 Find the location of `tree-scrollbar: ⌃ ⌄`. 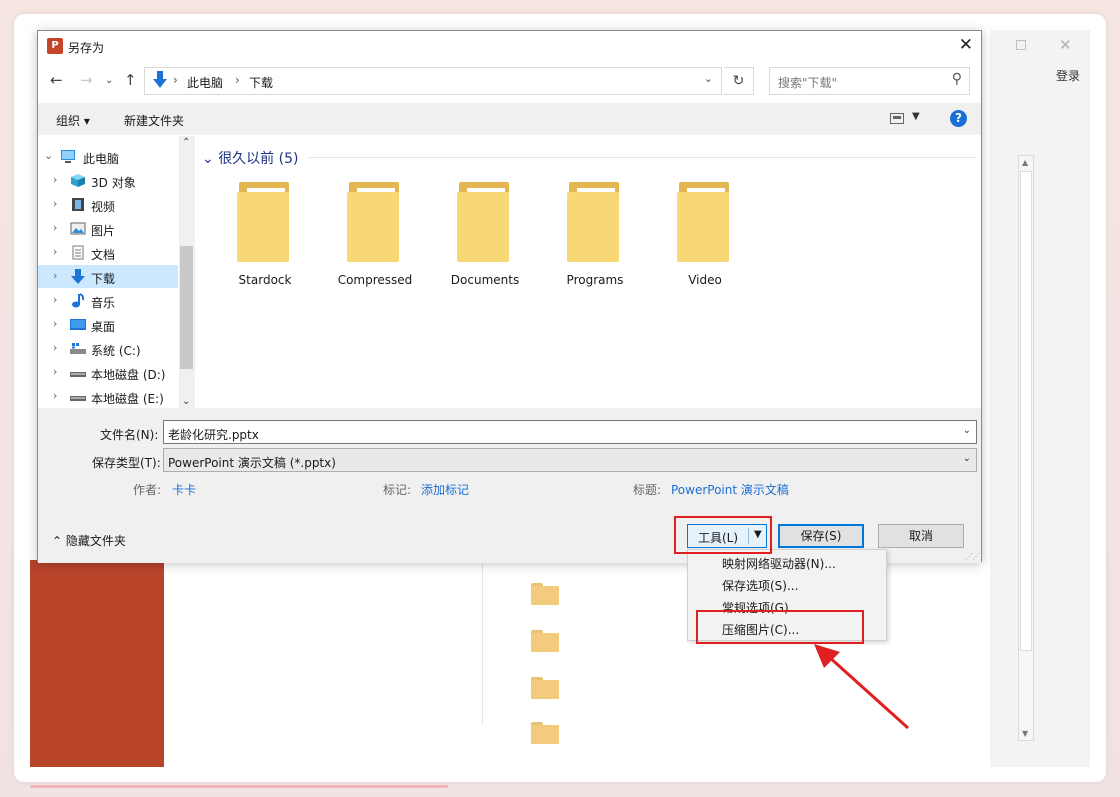

tree-scrollbar: ⌃ ⌄ is located at coordinates (187, 272).